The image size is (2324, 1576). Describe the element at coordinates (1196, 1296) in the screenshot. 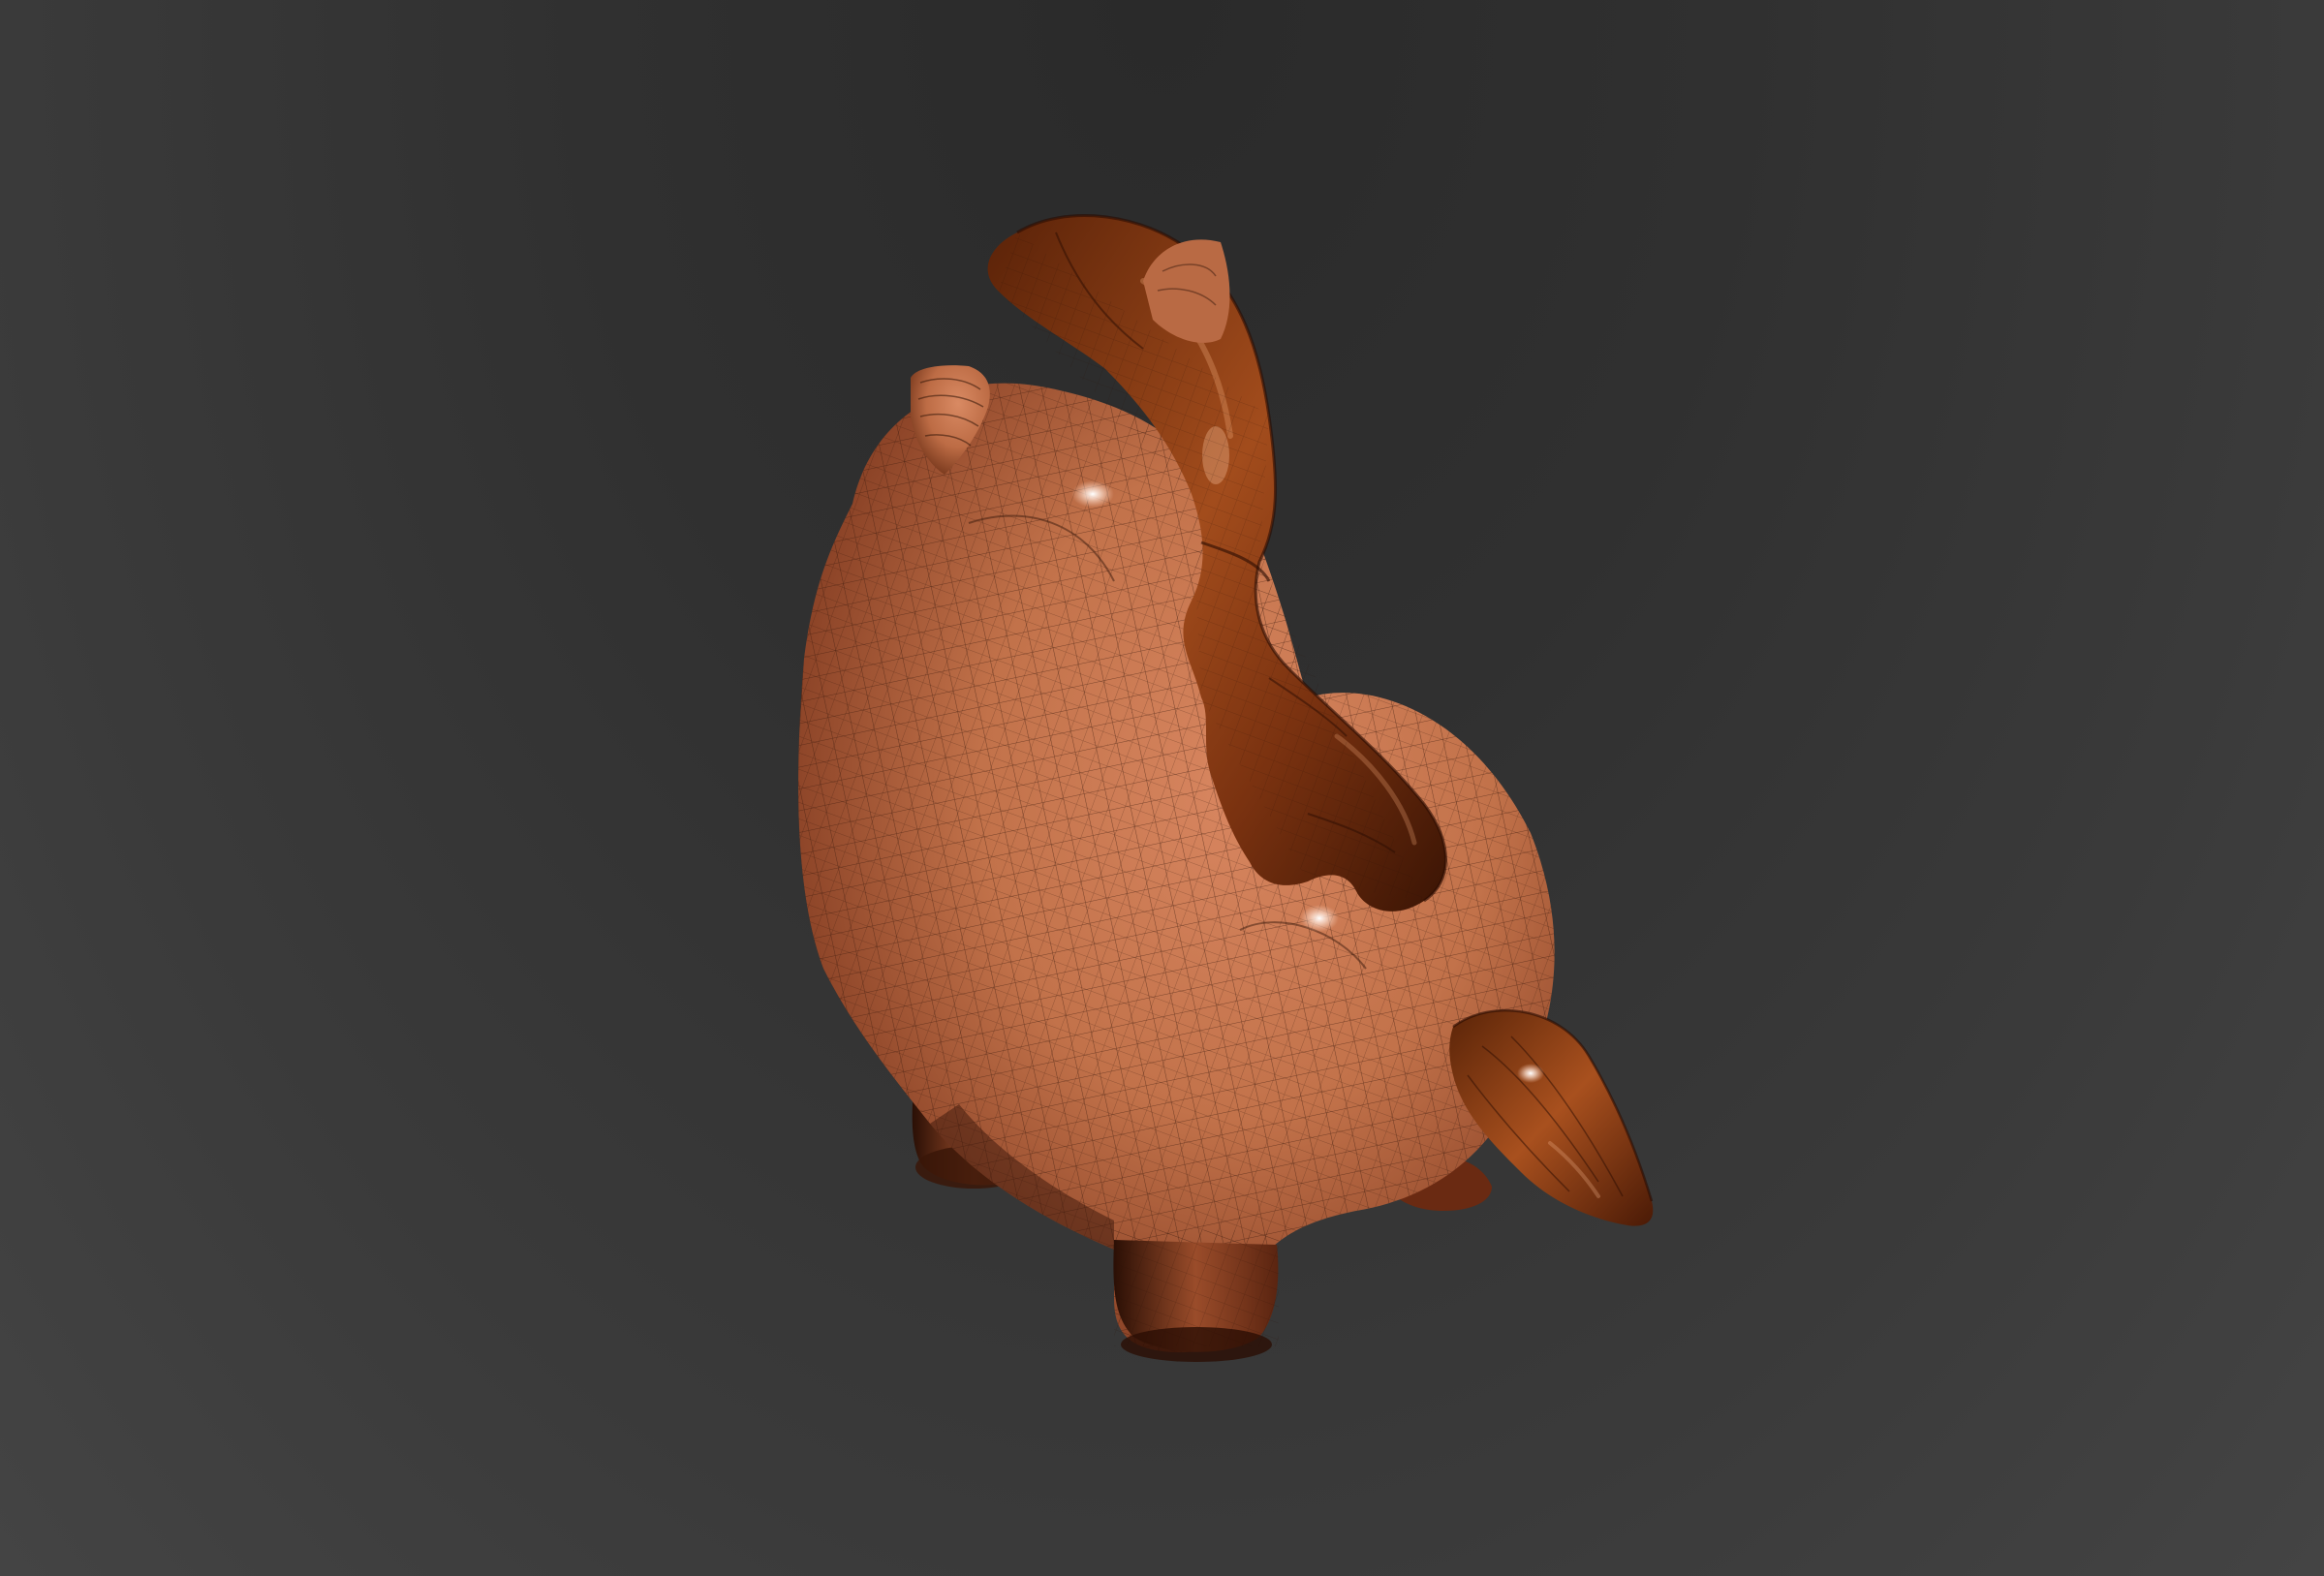

I see `front-leg` at that location.